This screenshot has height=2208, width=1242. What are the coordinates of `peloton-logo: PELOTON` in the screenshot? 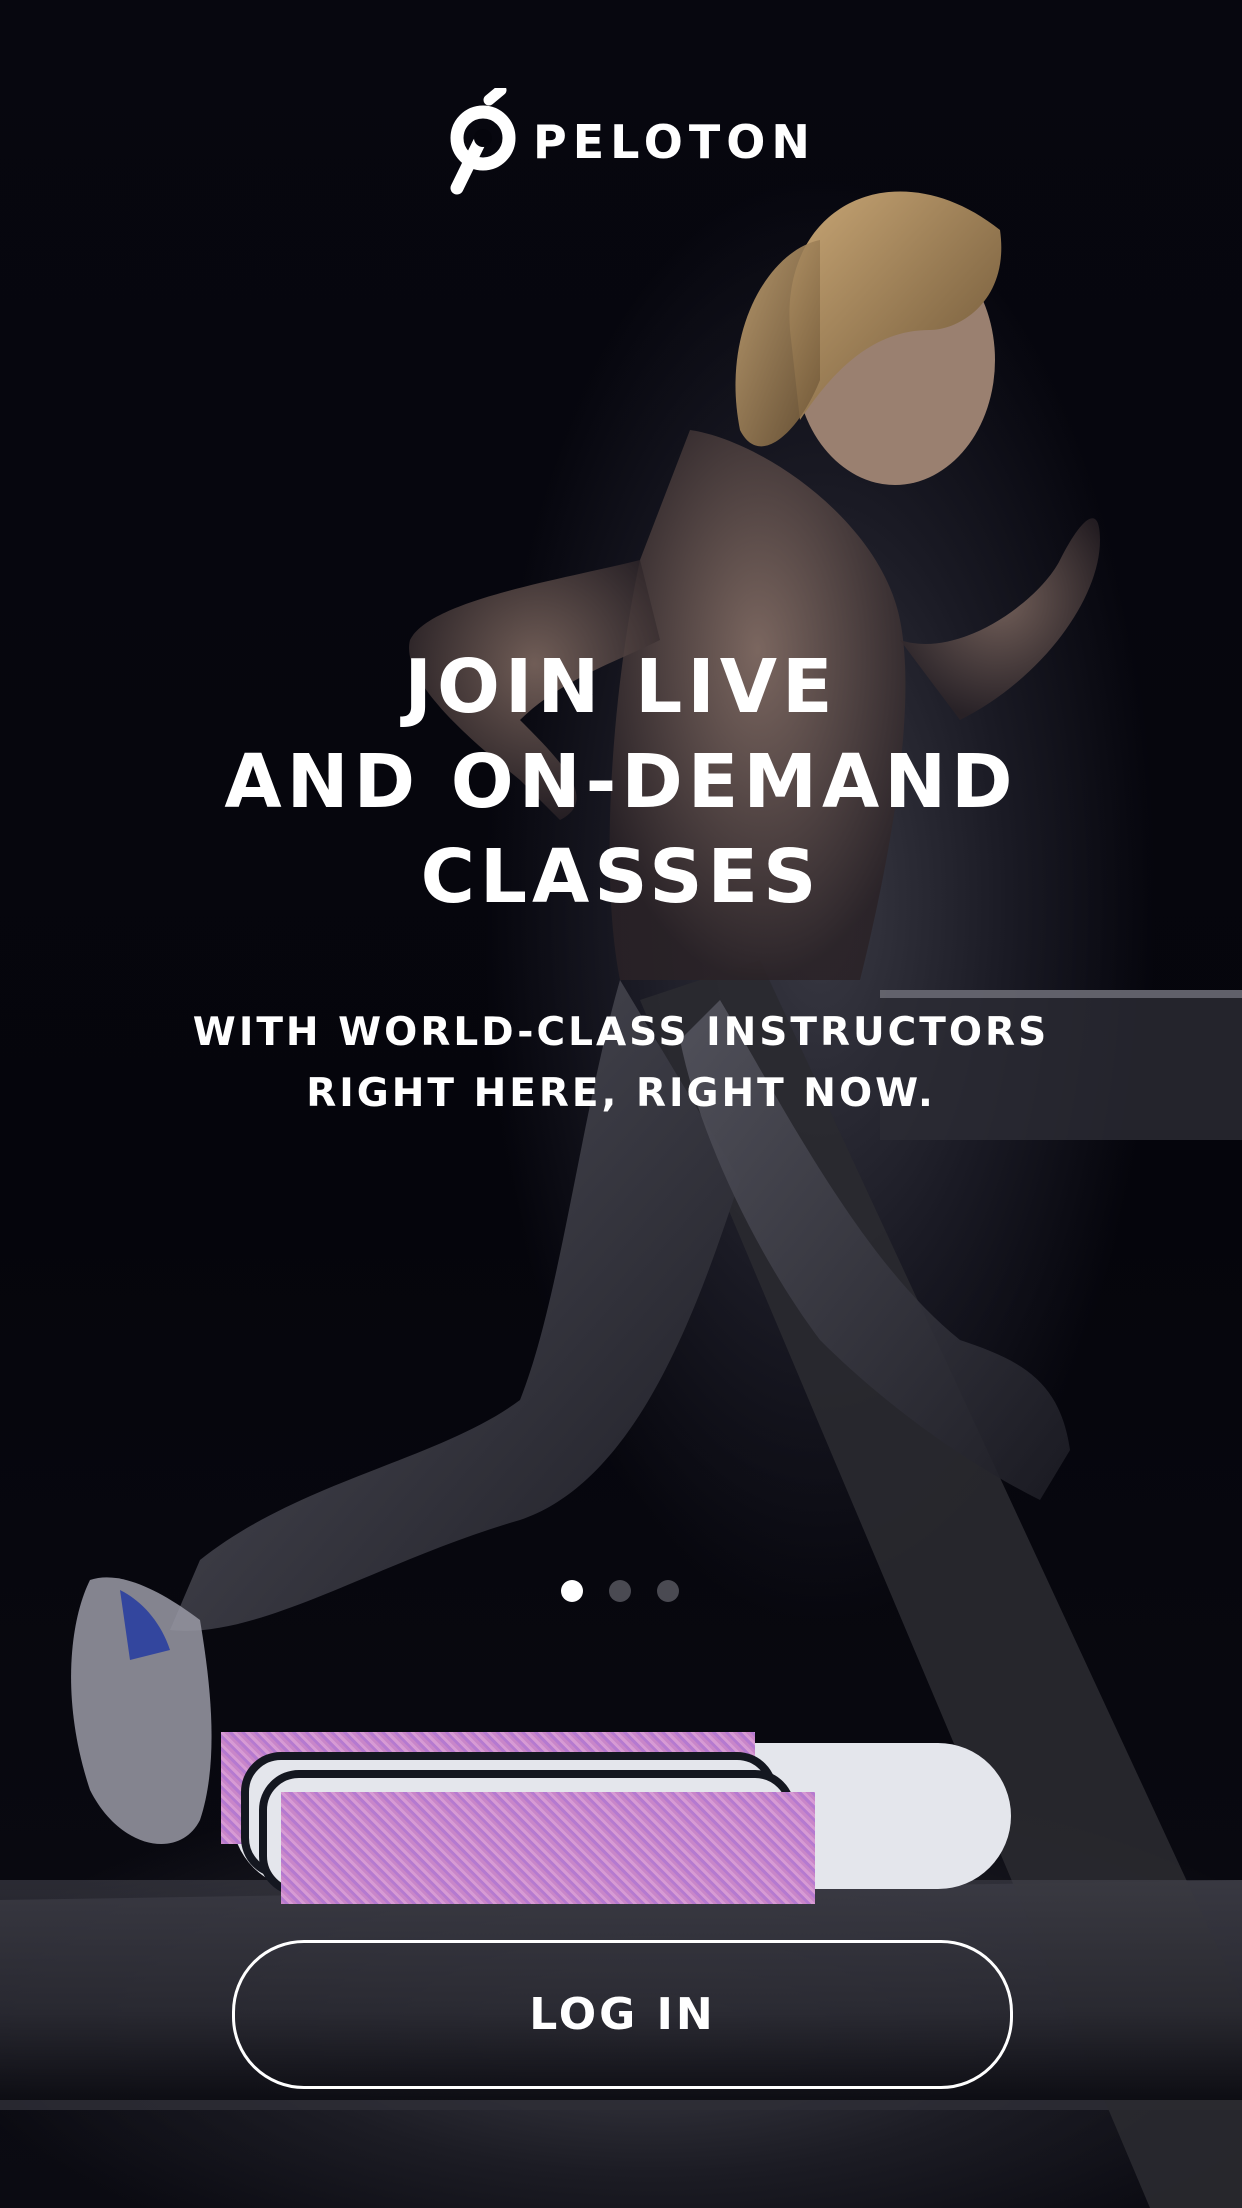 It's located at (629, 142).